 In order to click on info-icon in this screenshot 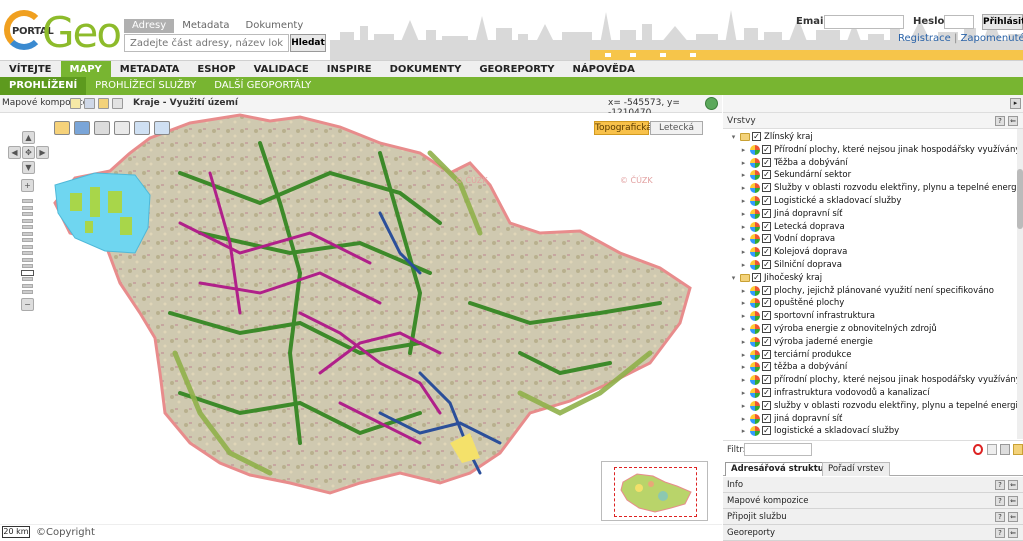, I will do `click(142, 128)`.